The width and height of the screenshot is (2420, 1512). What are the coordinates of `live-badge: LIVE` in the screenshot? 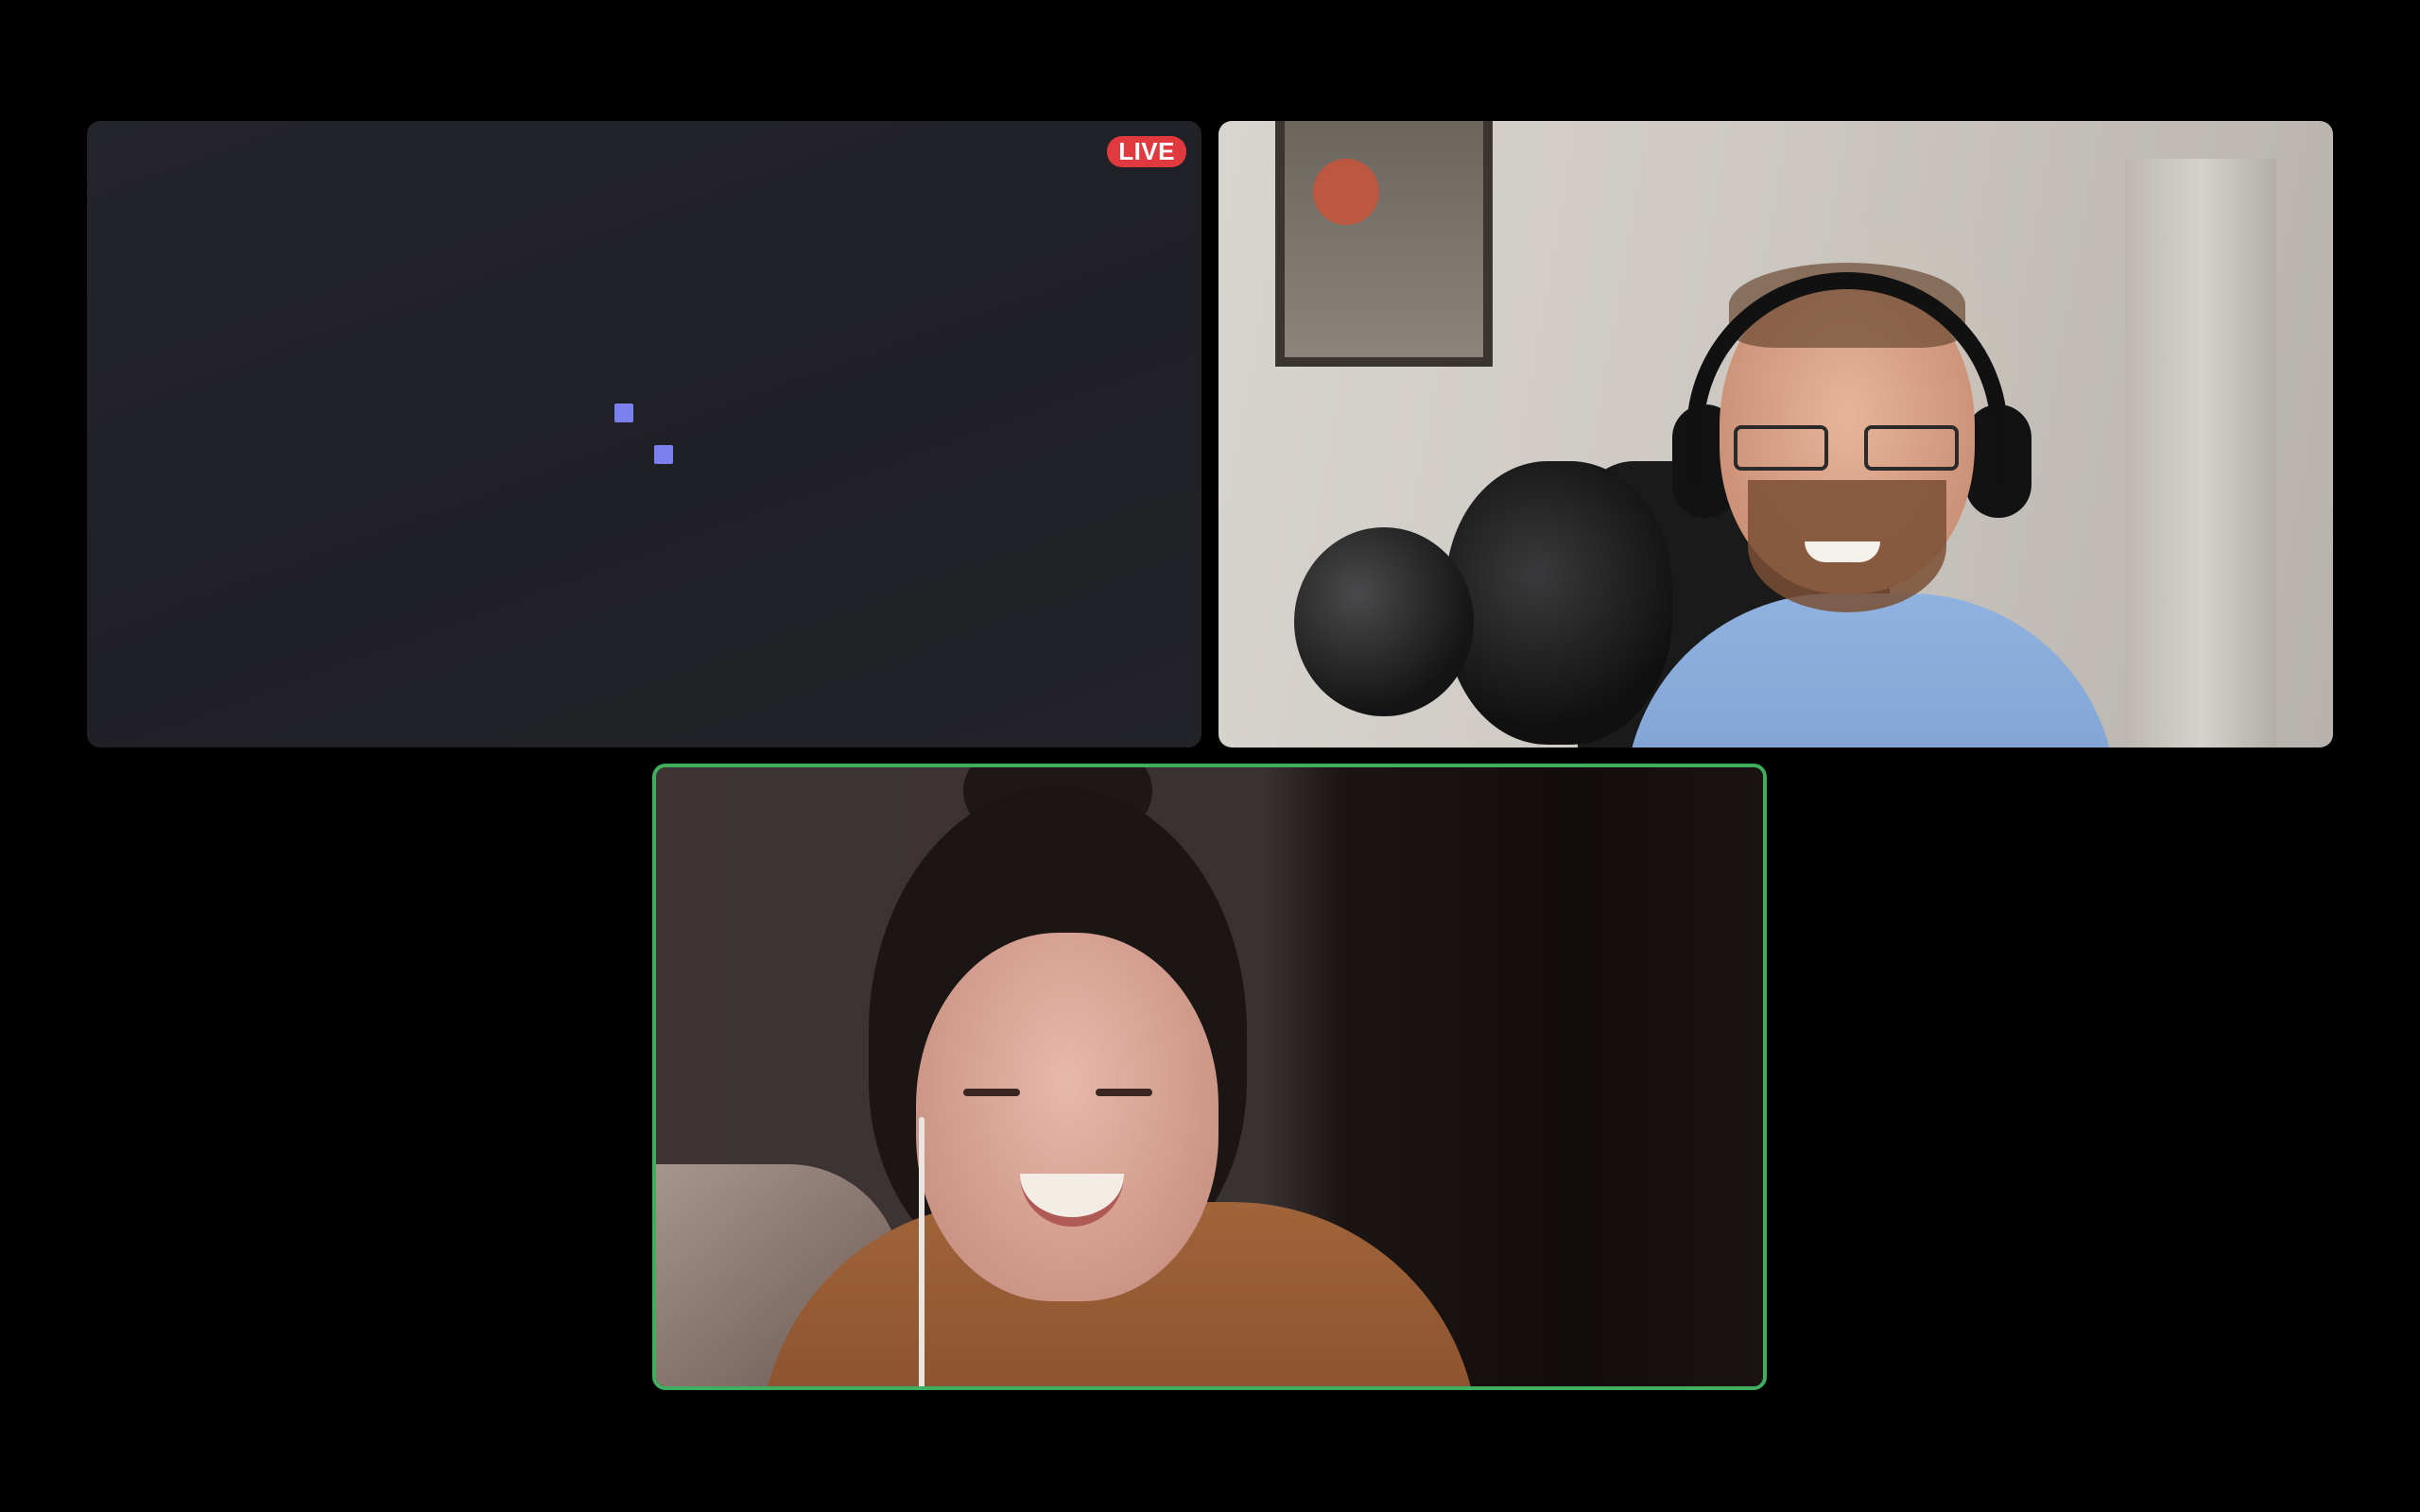 It's located at (1146, 151).